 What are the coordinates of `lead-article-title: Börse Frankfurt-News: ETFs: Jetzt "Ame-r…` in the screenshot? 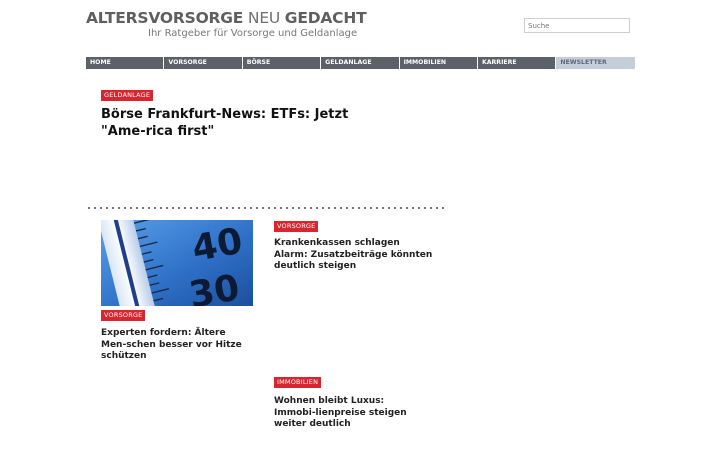 It's located at (246, 123).